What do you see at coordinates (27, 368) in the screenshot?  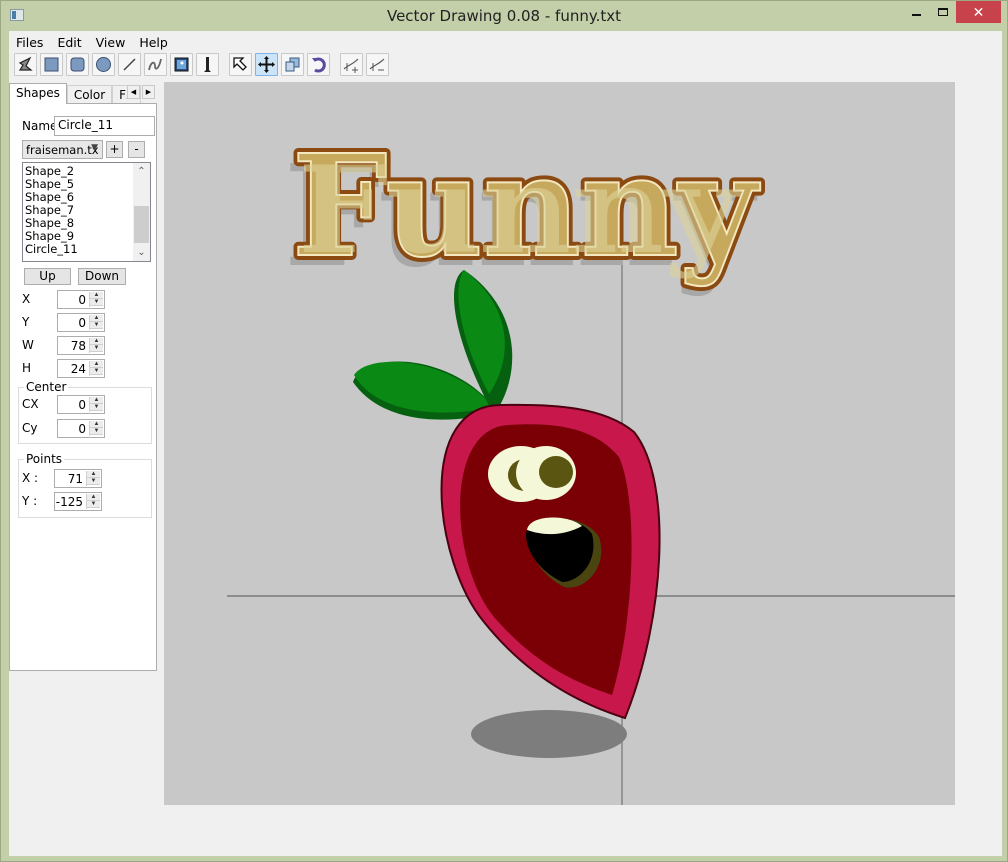 I see `h-label: H` at bounding box center [27, 368].